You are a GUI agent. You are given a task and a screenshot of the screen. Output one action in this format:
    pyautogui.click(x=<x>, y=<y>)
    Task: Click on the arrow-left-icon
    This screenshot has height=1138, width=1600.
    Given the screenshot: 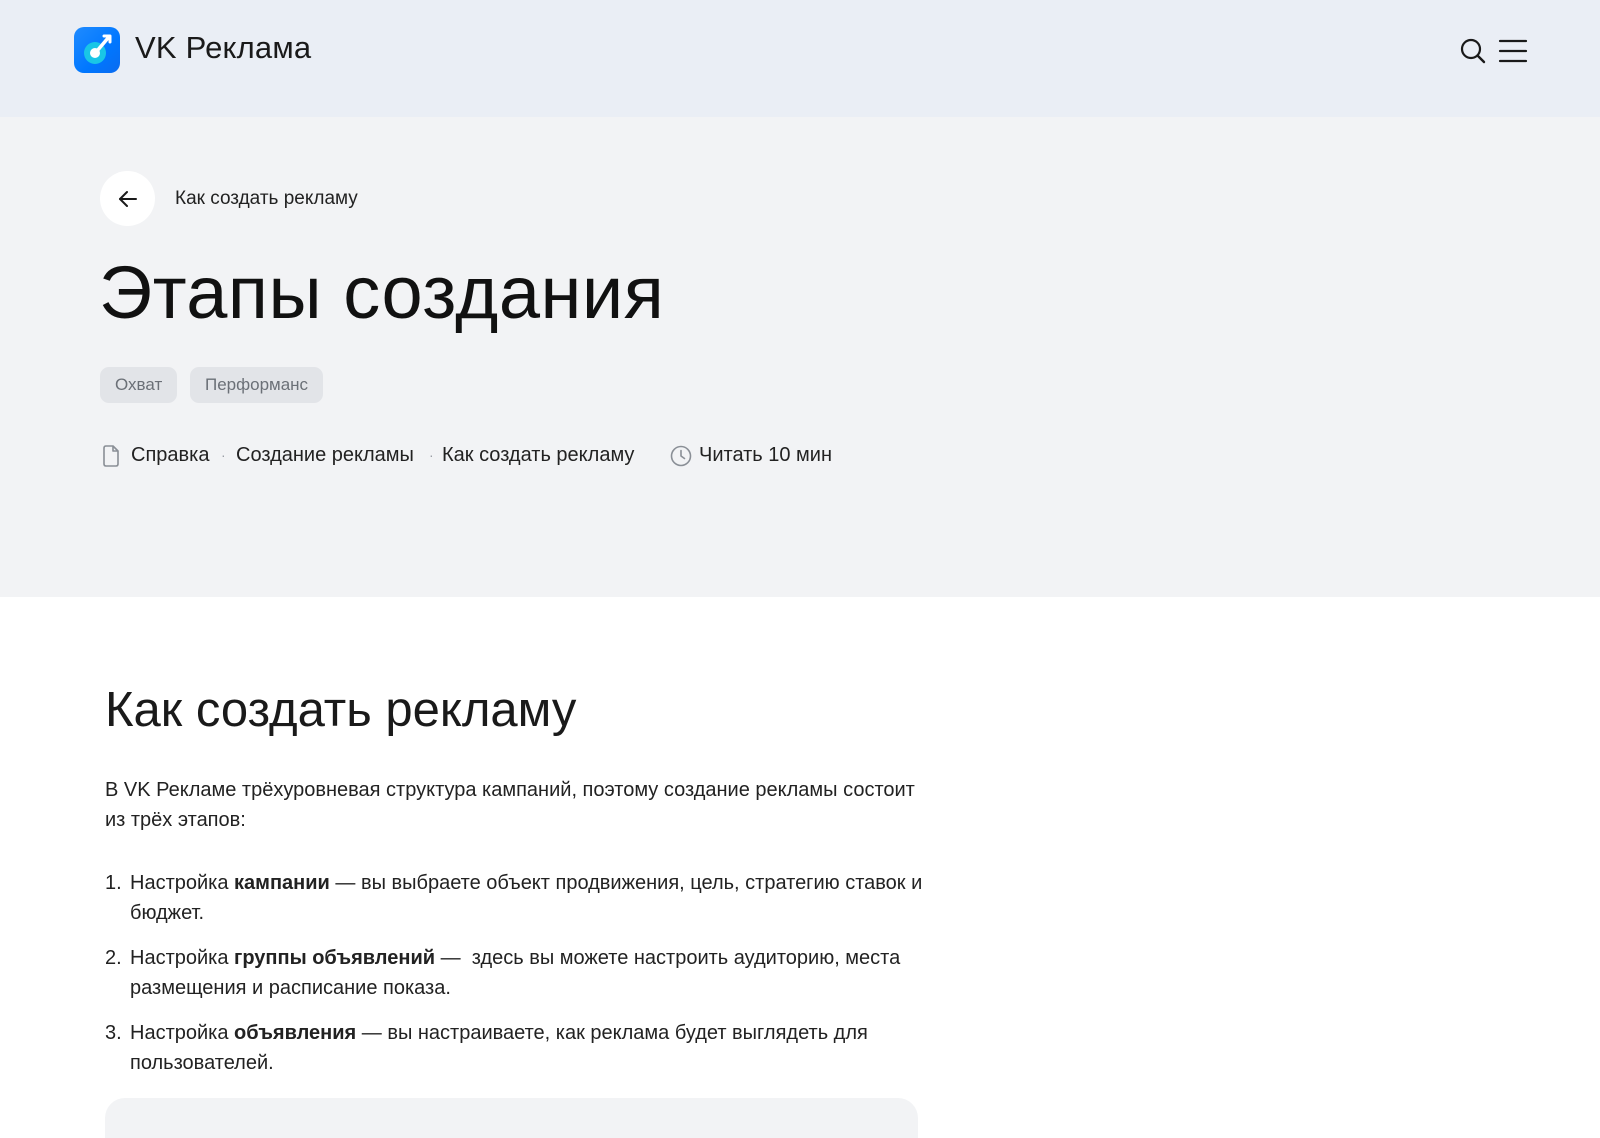 What is the action you would take?
    pyautogui.click(x=128, y=199)
    